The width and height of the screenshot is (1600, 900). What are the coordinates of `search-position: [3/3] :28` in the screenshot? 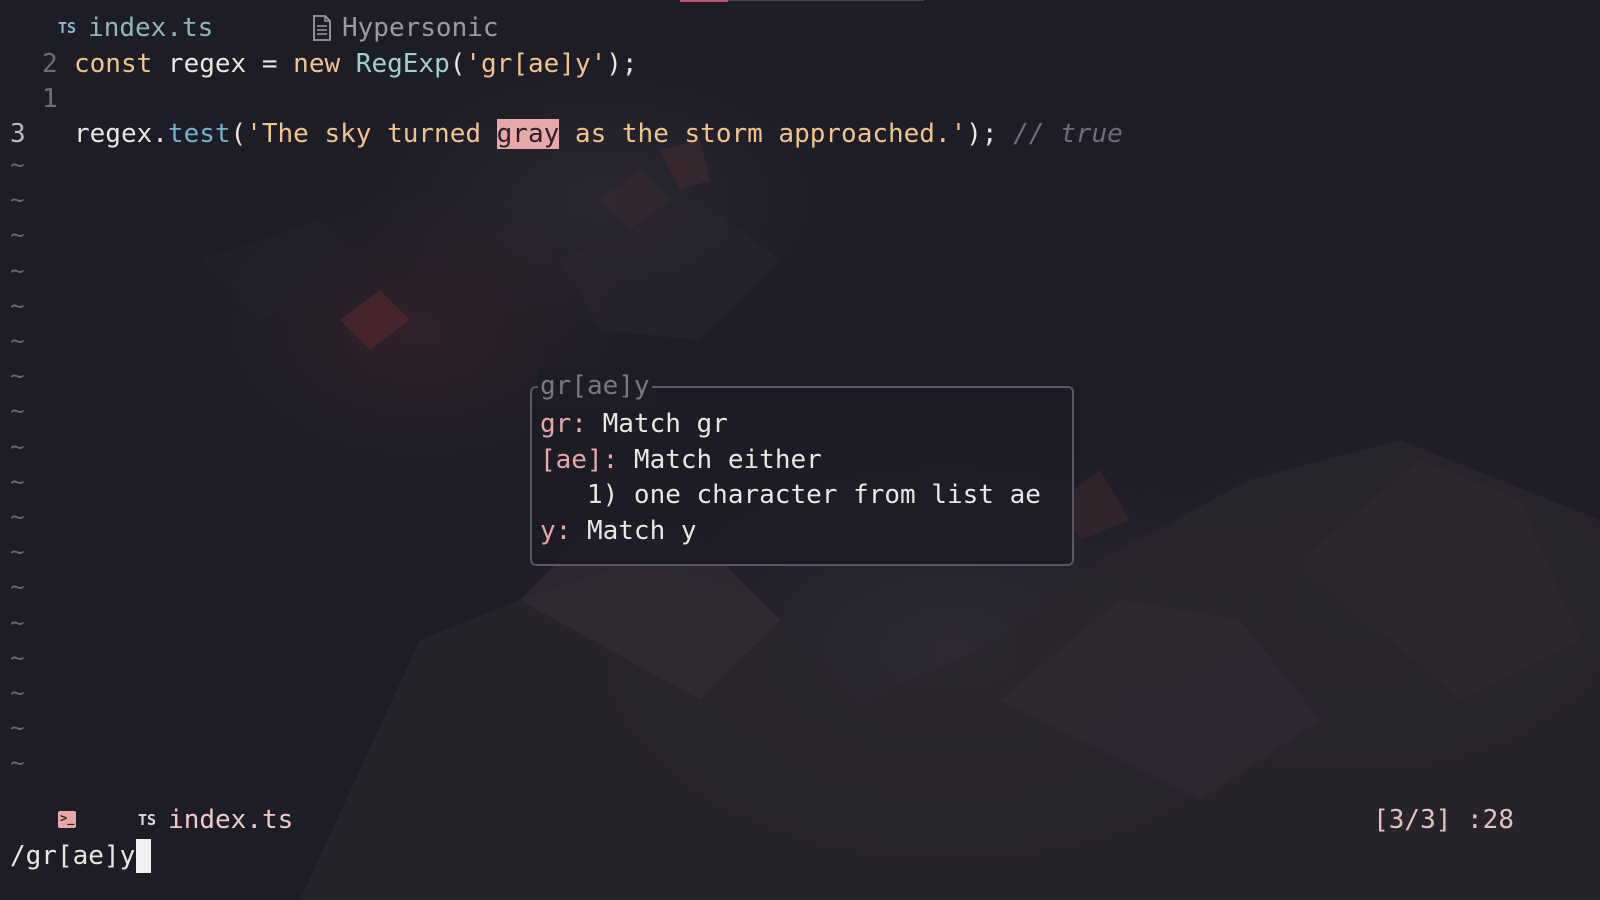 It's located at (1443, 820).